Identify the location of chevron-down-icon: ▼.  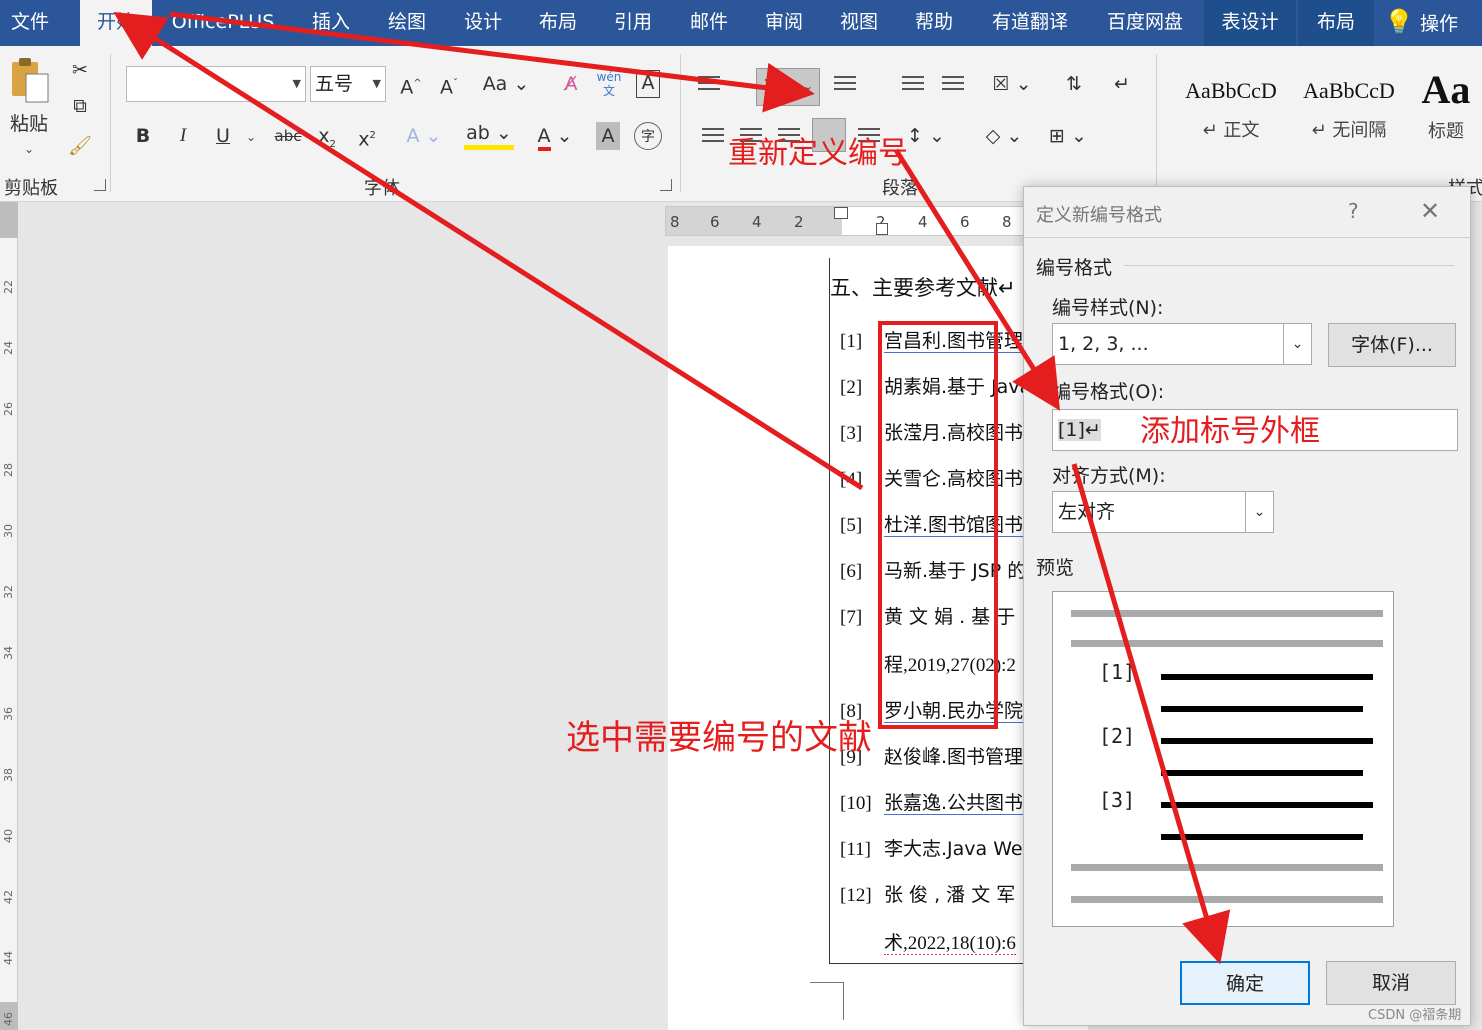
(376, 83).